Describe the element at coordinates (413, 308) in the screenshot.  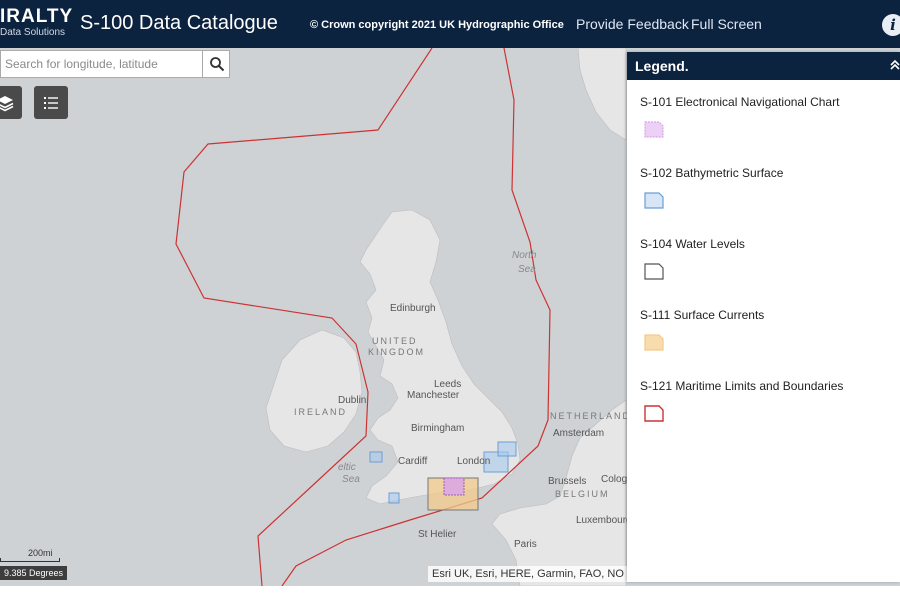
I see `map-label-edinburgh: Edinburgh` at that location.